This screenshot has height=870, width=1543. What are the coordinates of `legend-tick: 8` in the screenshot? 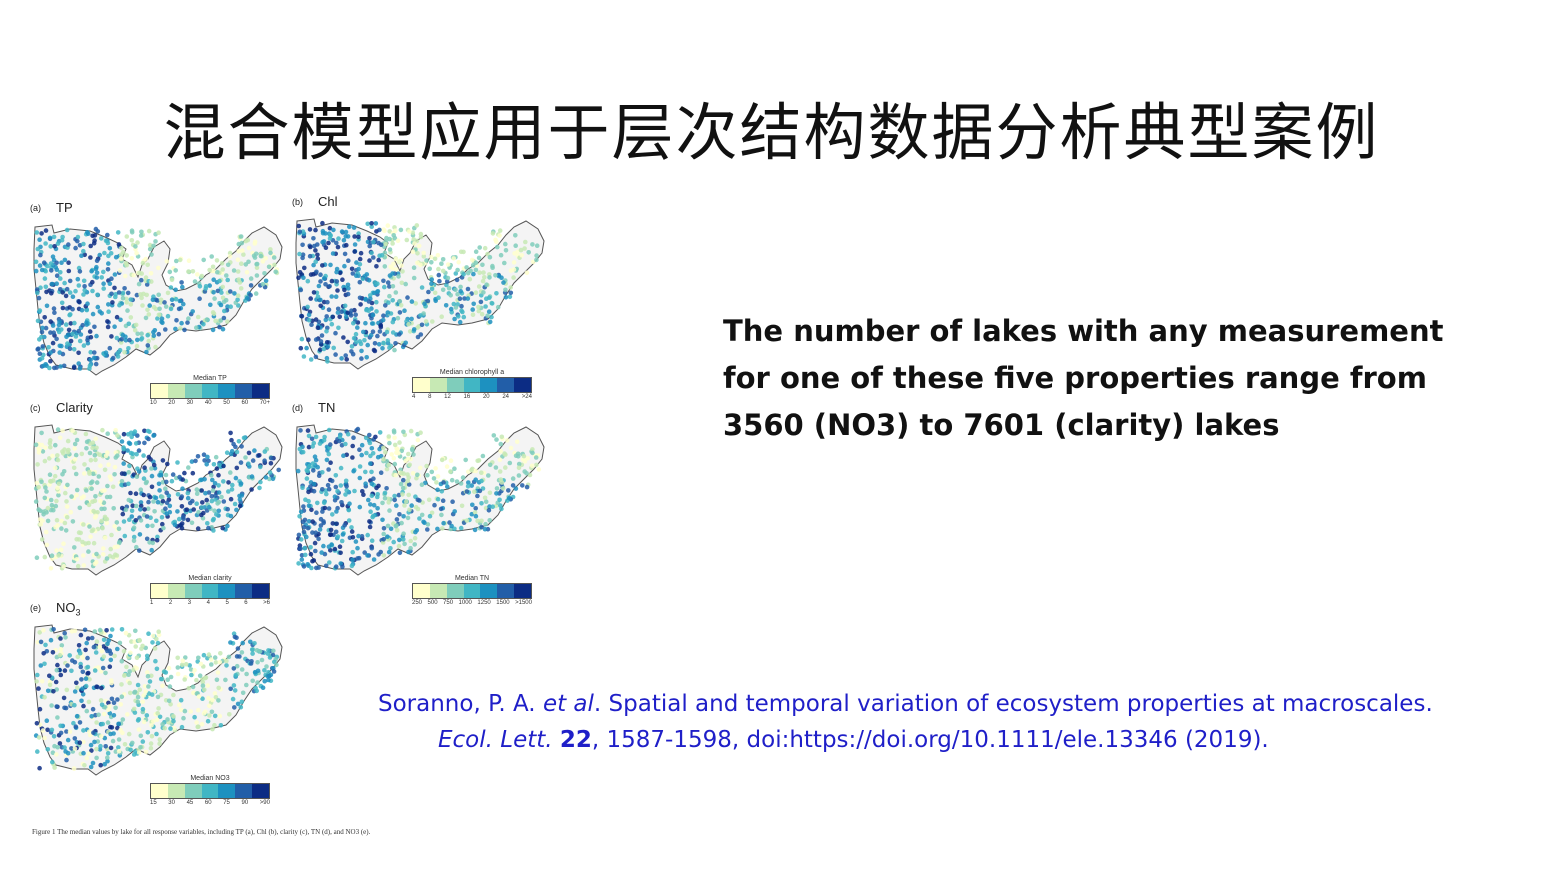 It's located at (430, 397).